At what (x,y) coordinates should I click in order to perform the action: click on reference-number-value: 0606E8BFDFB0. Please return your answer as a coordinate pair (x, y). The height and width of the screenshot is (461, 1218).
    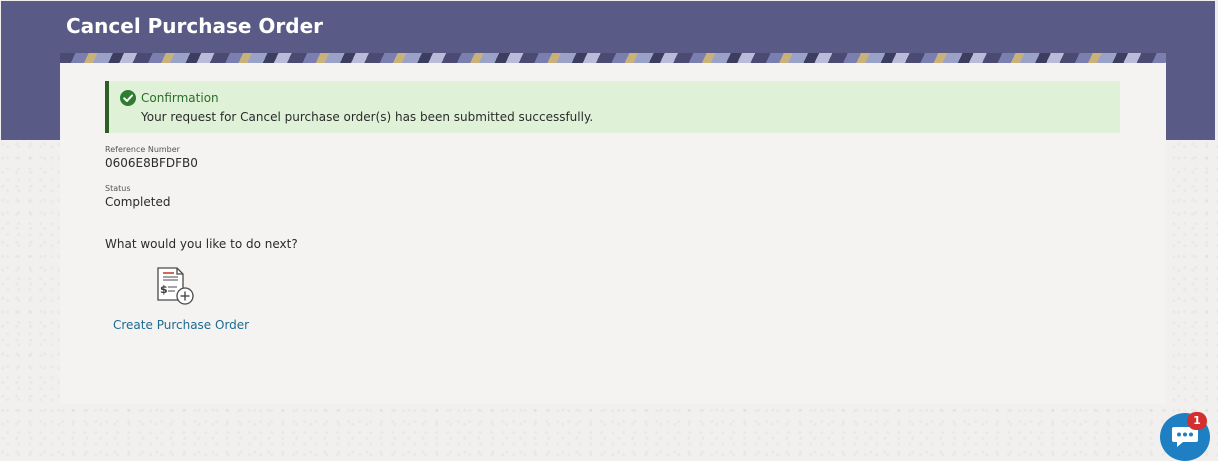
    Looking at the image, I should click on (151, 163).